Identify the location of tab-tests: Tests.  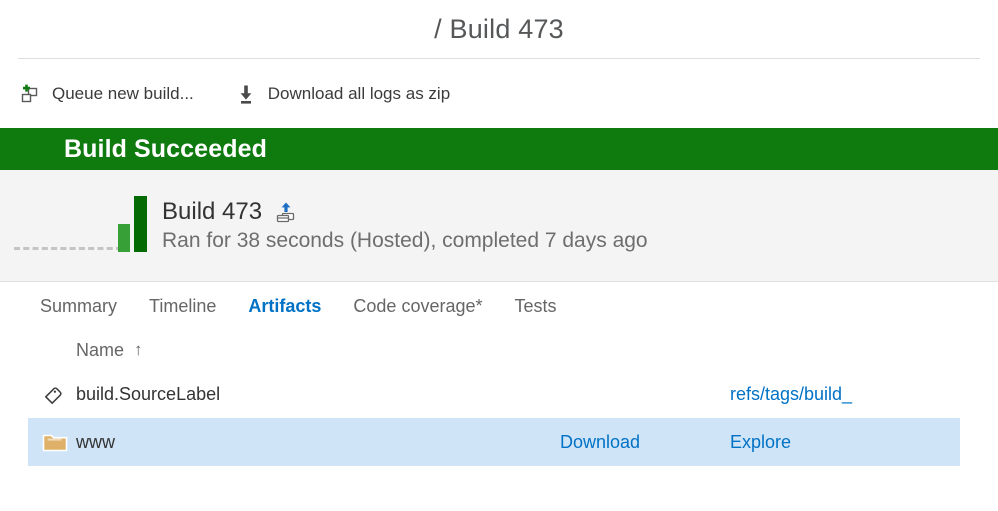
(536, 306).